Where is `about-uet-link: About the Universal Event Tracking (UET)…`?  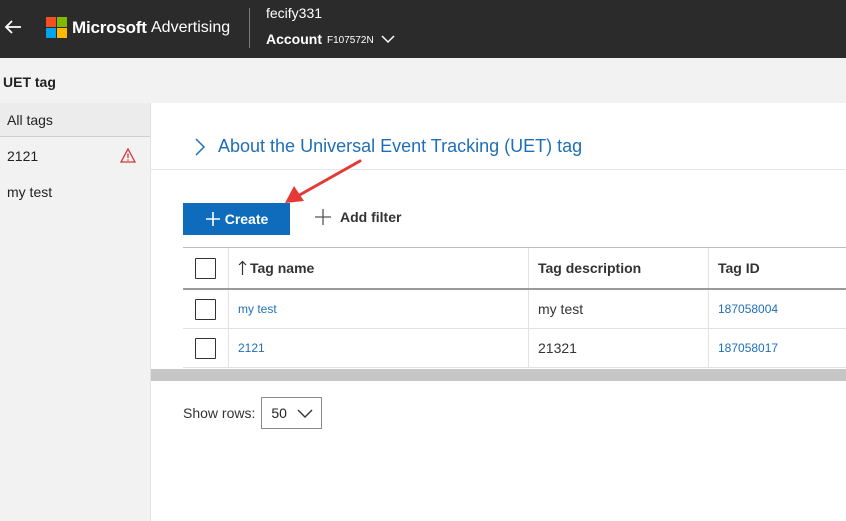
about-uet-link: About the Universal Event Tracking (UET)… is located at coordinates (388, 146).